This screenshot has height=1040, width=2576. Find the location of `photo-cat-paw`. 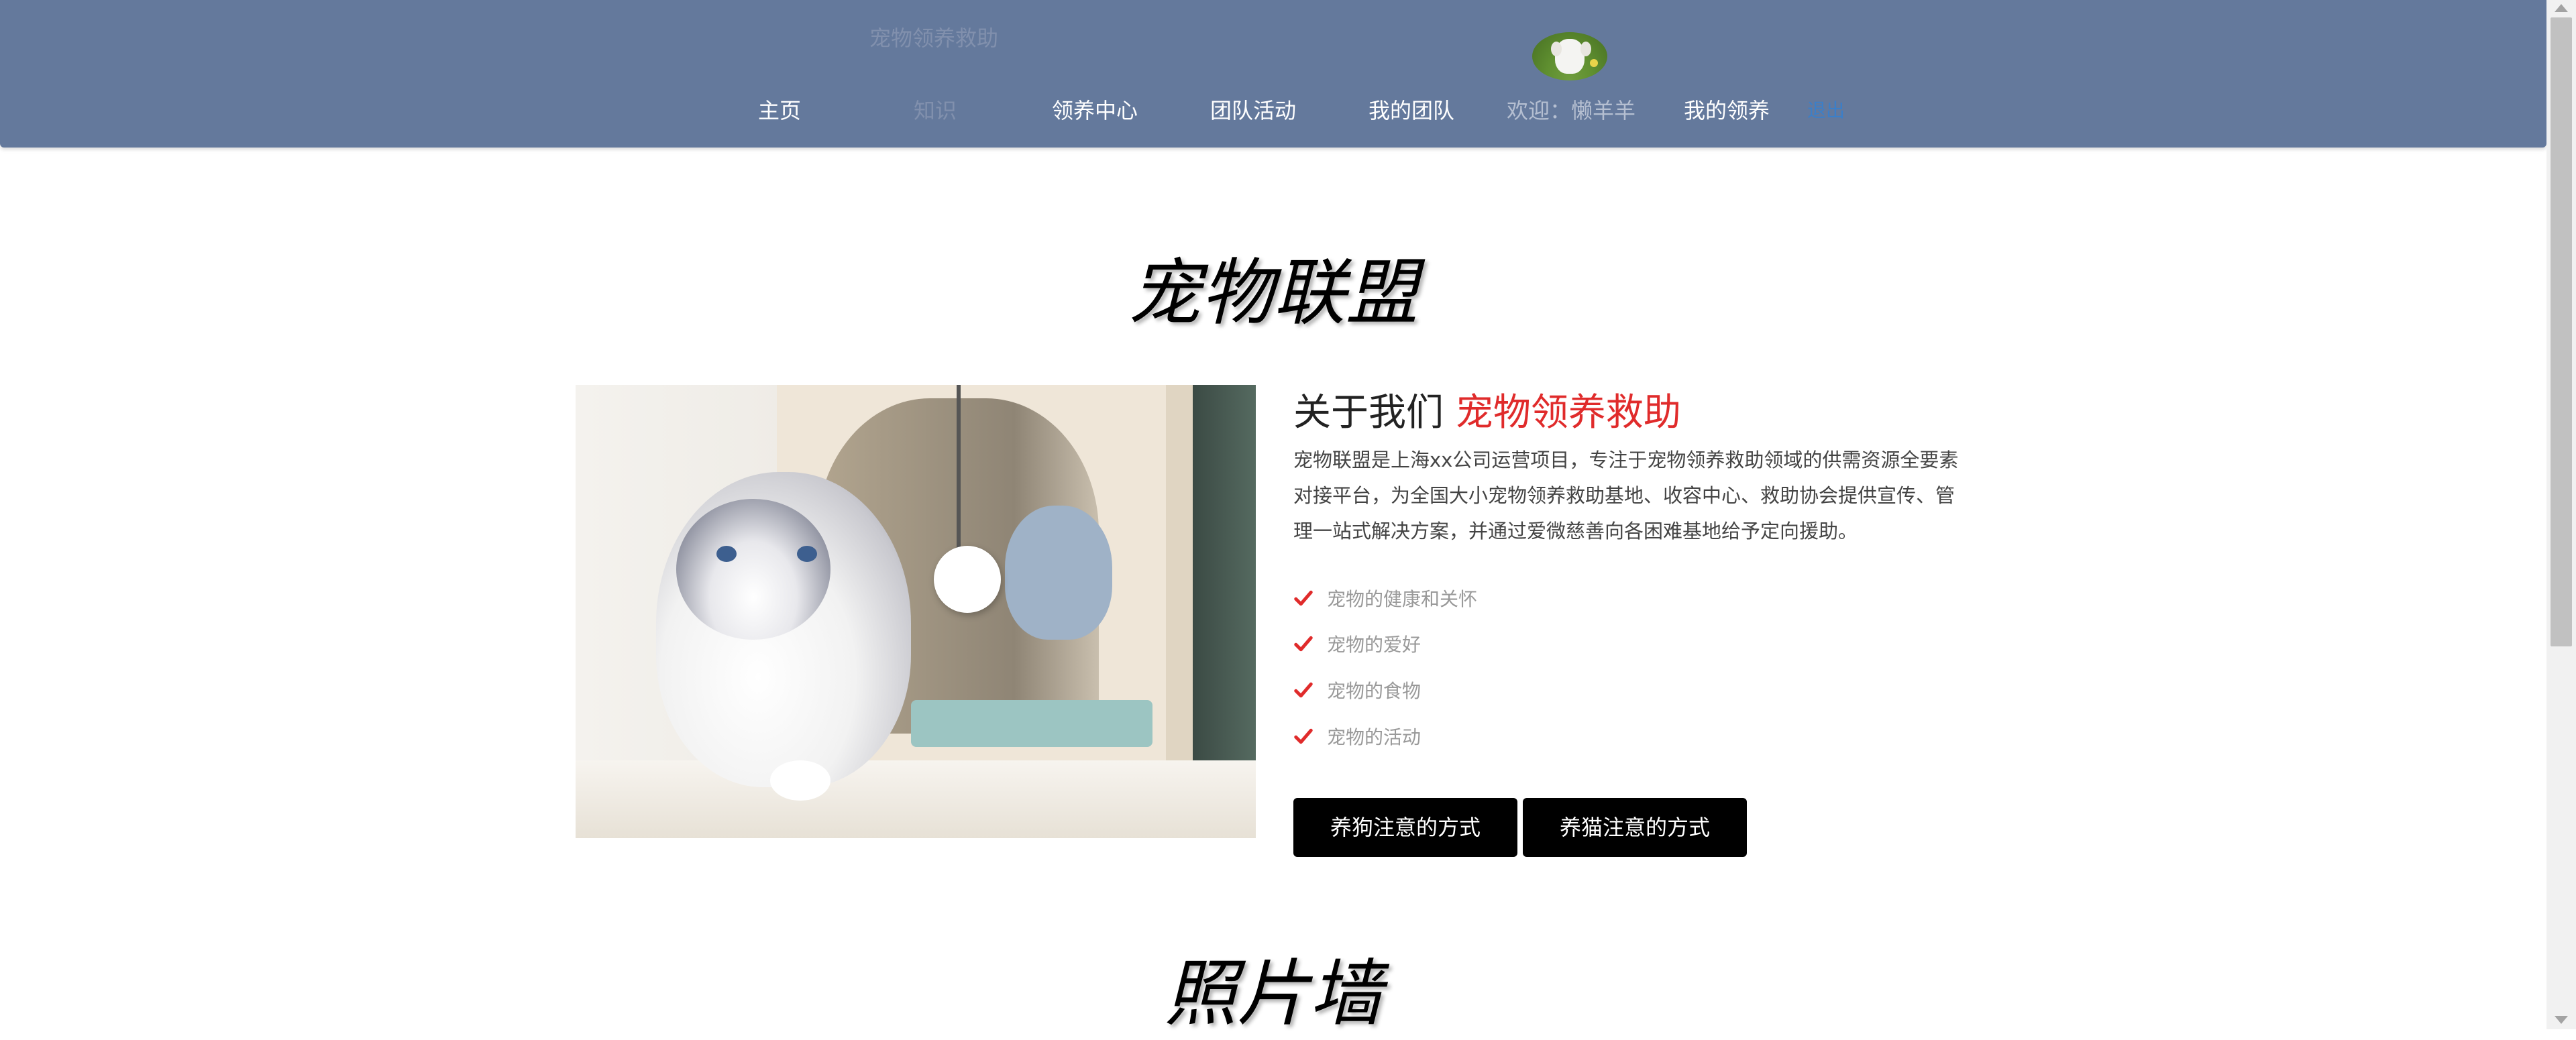

photo-cat-paw is located at coordinates (800, 781).